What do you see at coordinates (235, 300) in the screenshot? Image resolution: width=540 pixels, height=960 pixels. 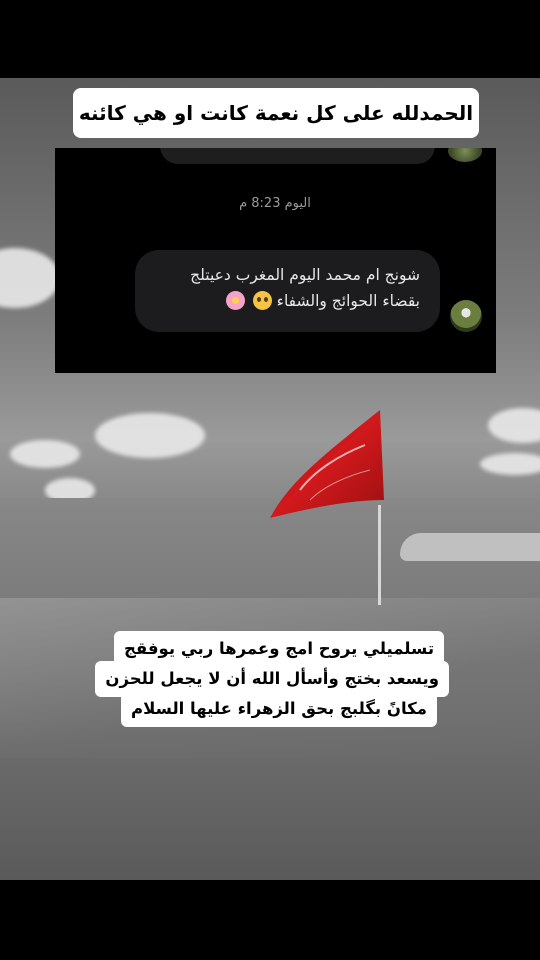 I see `cherry-blossom-emoji` at bounding box center [235, 300].